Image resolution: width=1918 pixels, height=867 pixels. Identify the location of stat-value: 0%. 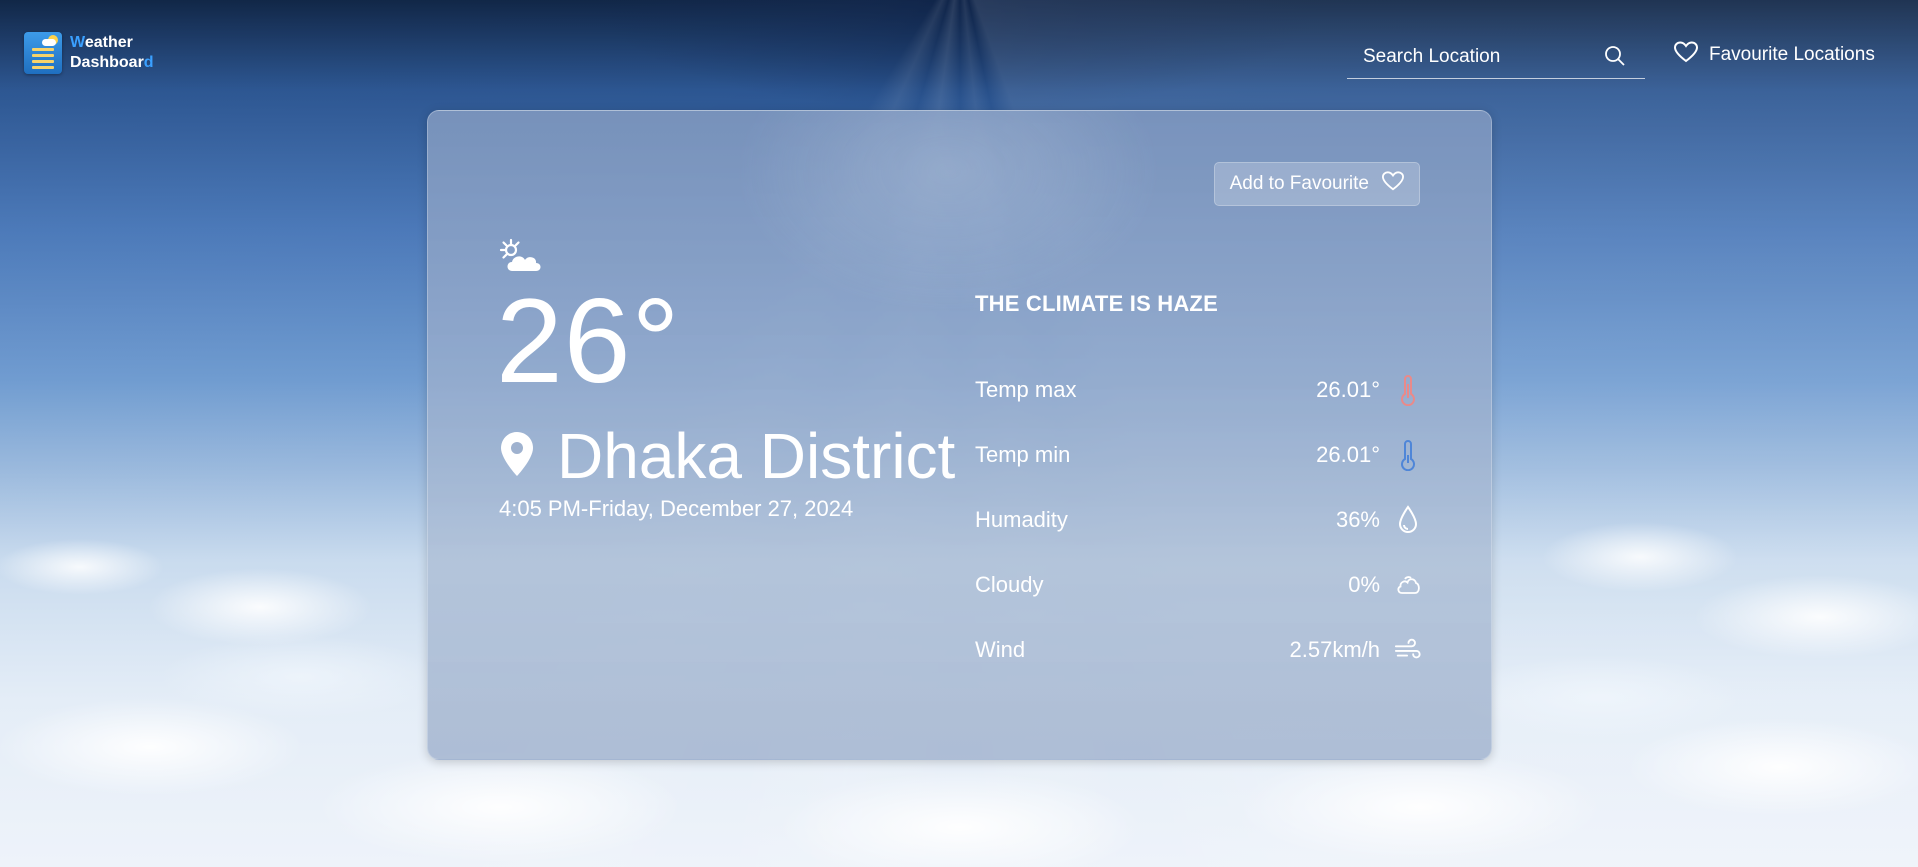
(1364, 584).